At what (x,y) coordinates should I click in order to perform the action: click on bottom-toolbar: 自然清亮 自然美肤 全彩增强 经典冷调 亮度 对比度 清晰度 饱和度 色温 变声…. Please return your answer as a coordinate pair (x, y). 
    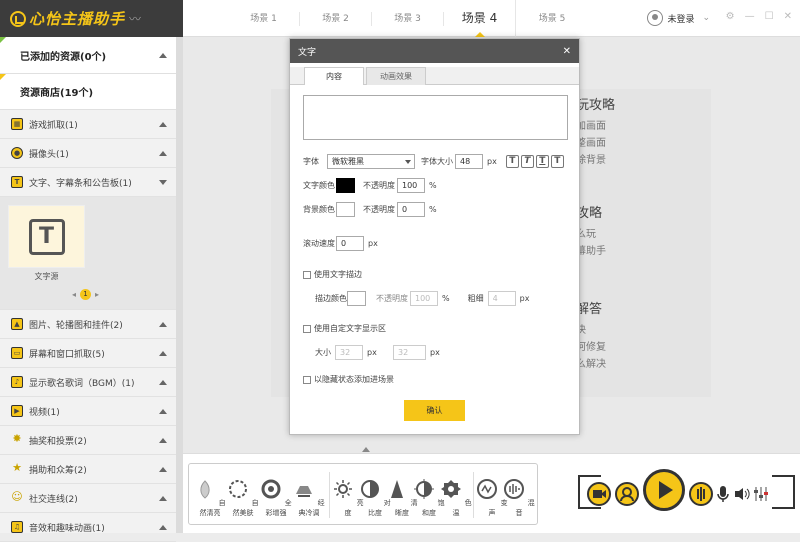
    Looking at the image, I should click on (491, 490).